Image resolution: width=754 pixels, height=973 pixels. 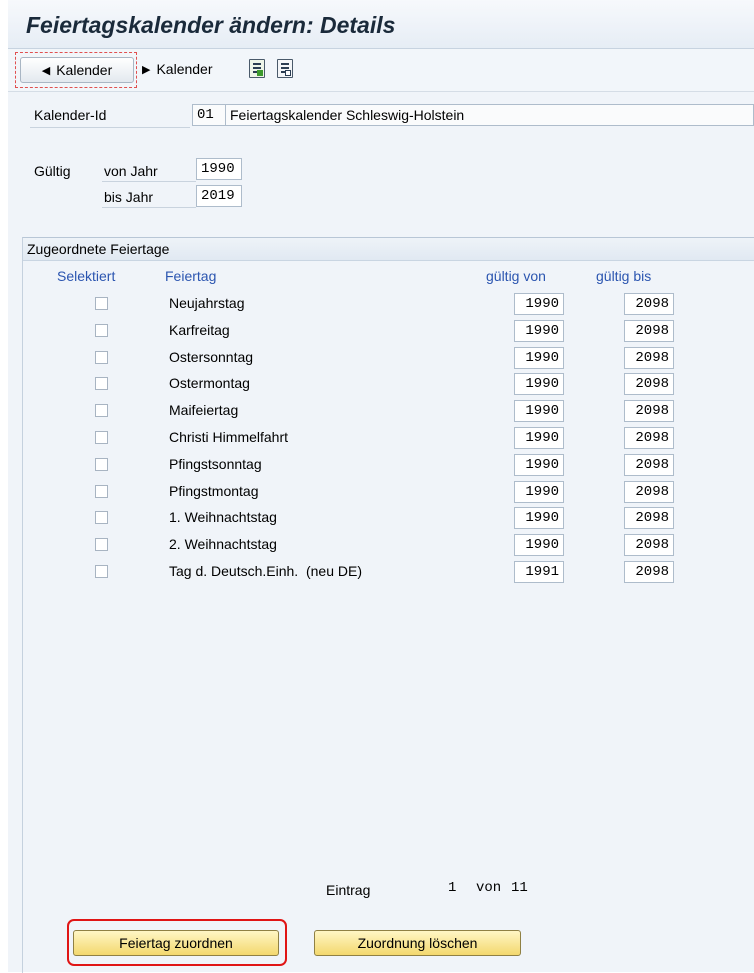 What do you see at coordinates (265, 571) in the screenshot?
I see `holiday-name: Tag d. Deutsch.Einh. (neu DE)` at bounding box center [265, 571].